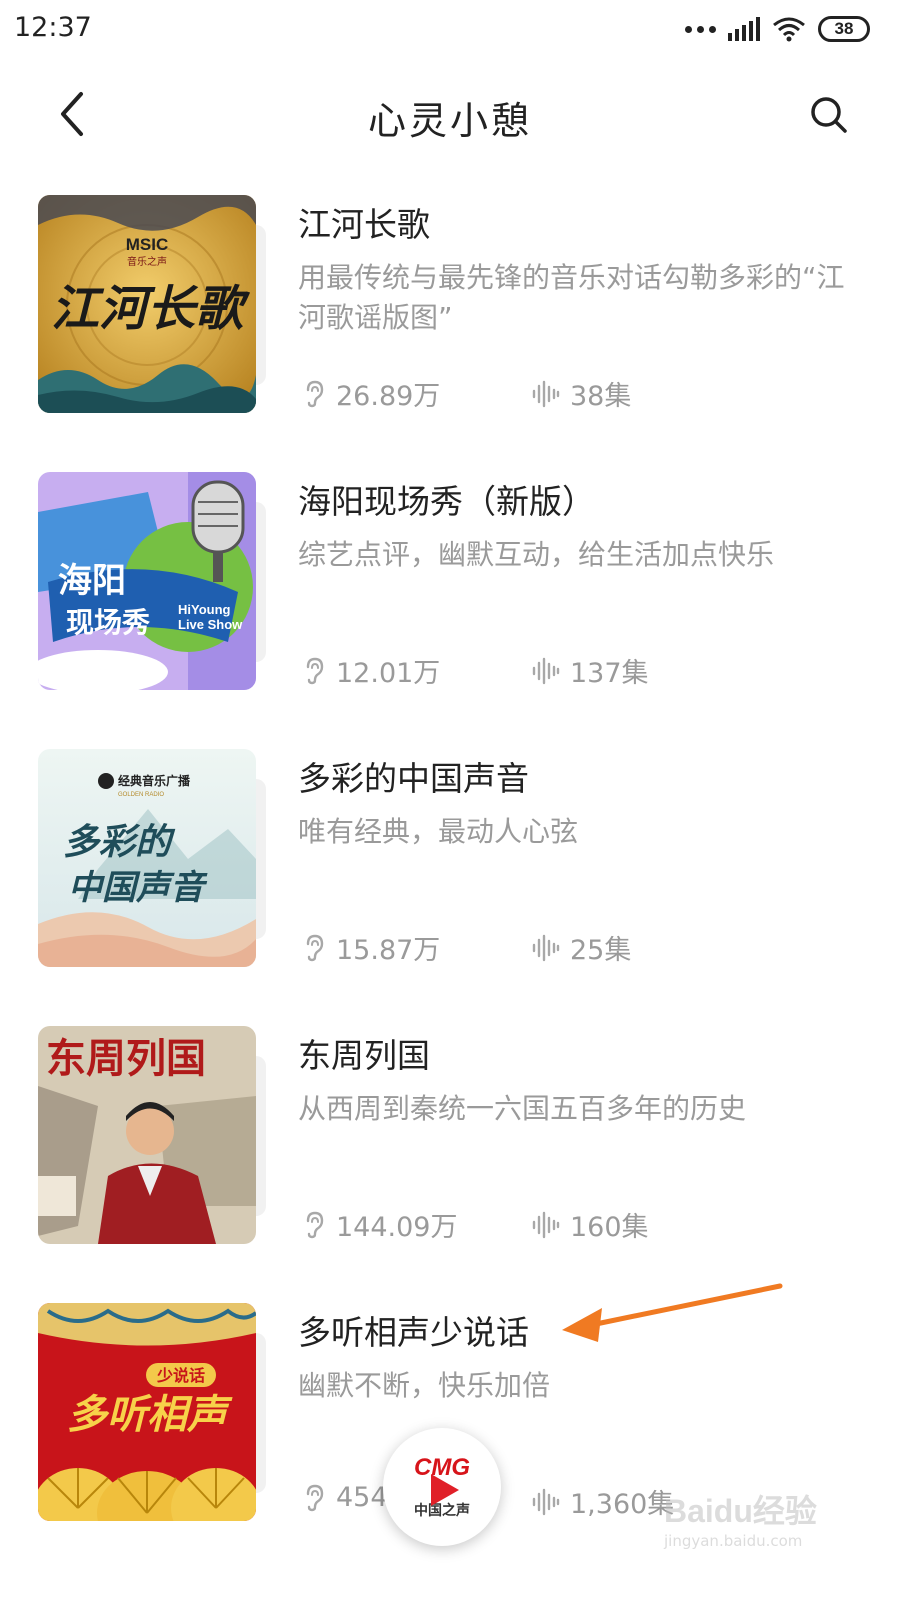  Describe the element at coordinates (388, 950) in the screenshot. I see `play-count-text: 15.87万` at that location.